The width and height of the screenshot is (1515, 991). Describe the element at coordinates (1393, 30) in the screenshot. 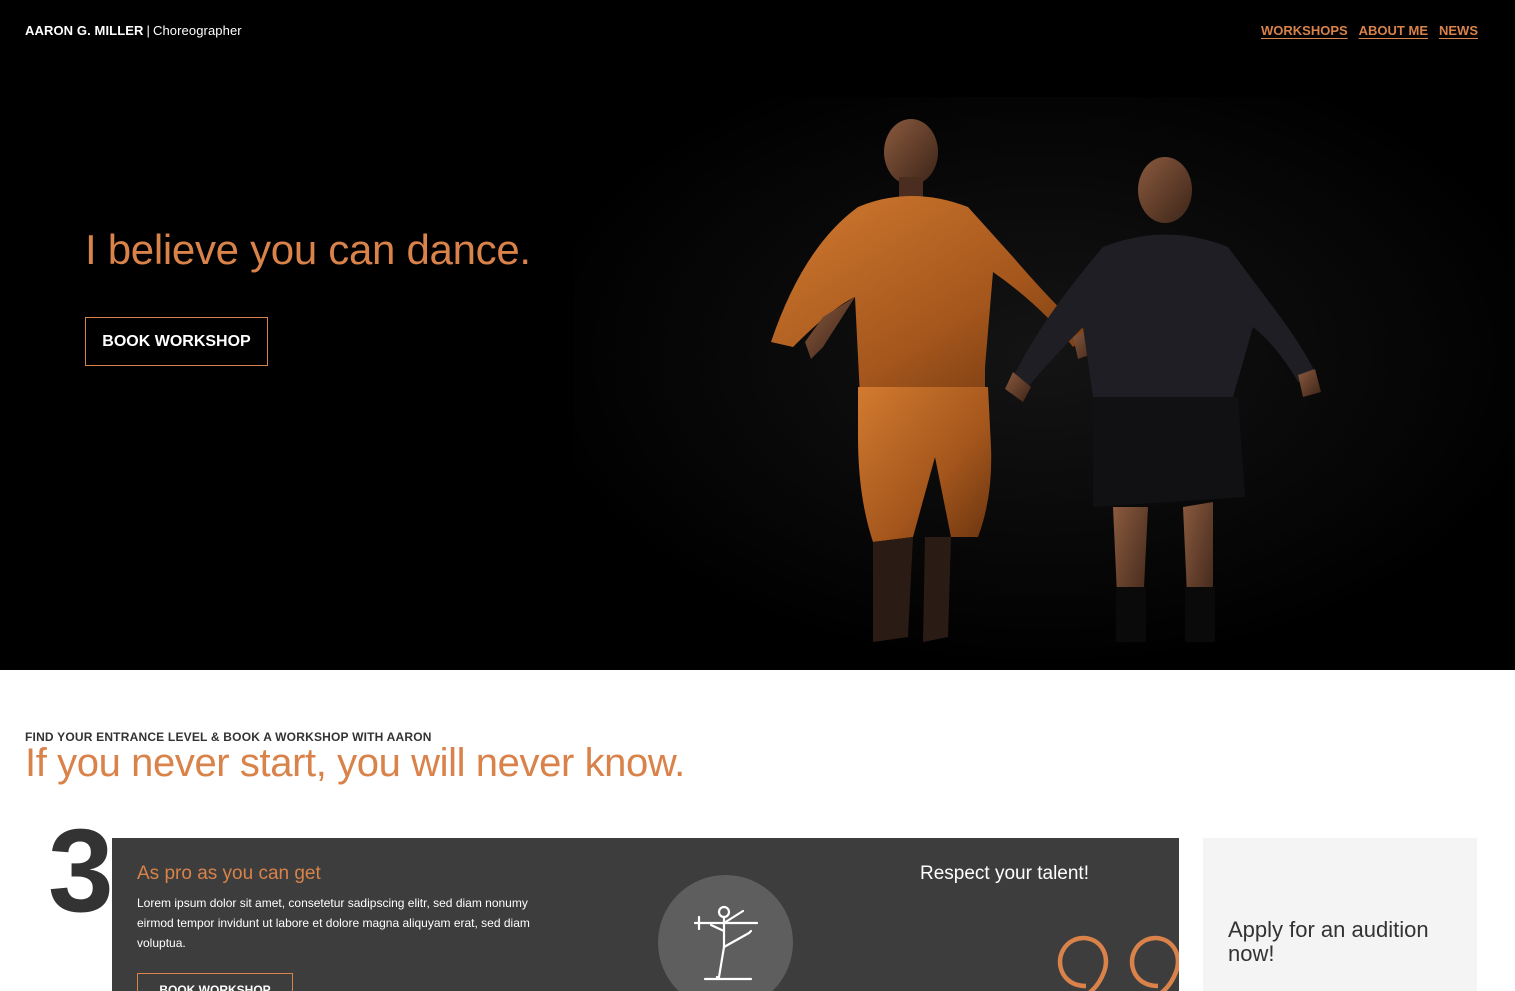

I see `nav-about-me: ABOUT ME` at that location.